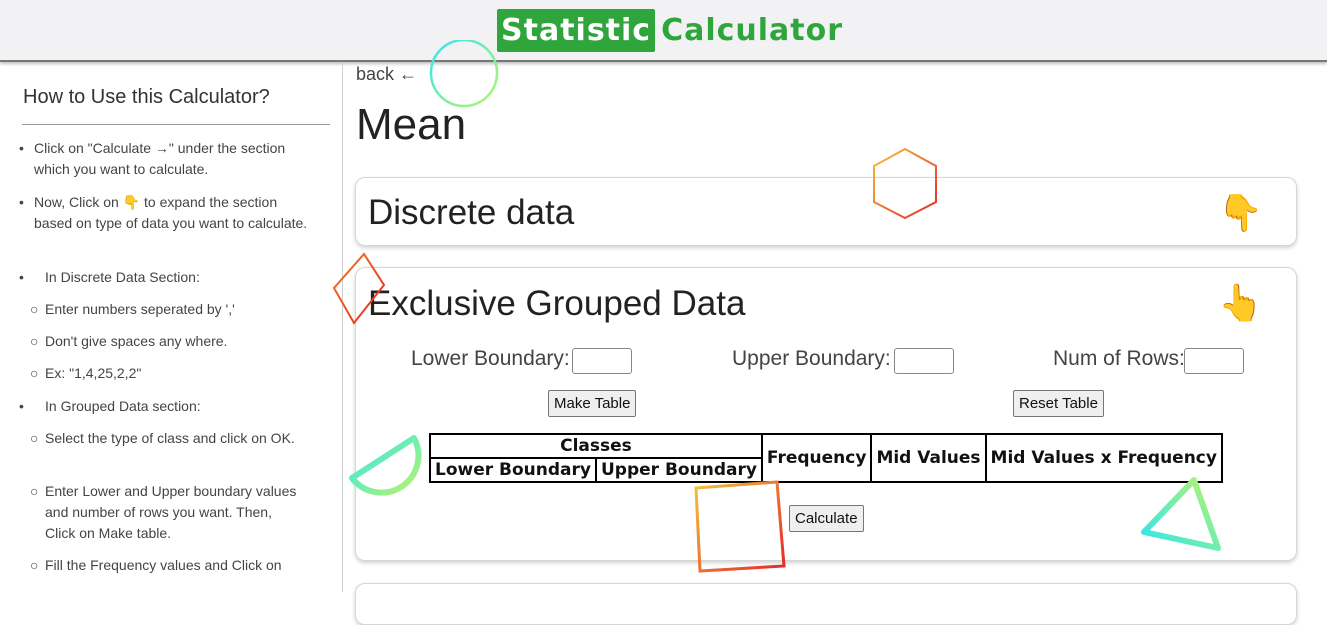  Describe the element at coordinates (826, 604) in the screenshot. I see `next-section` at that location.